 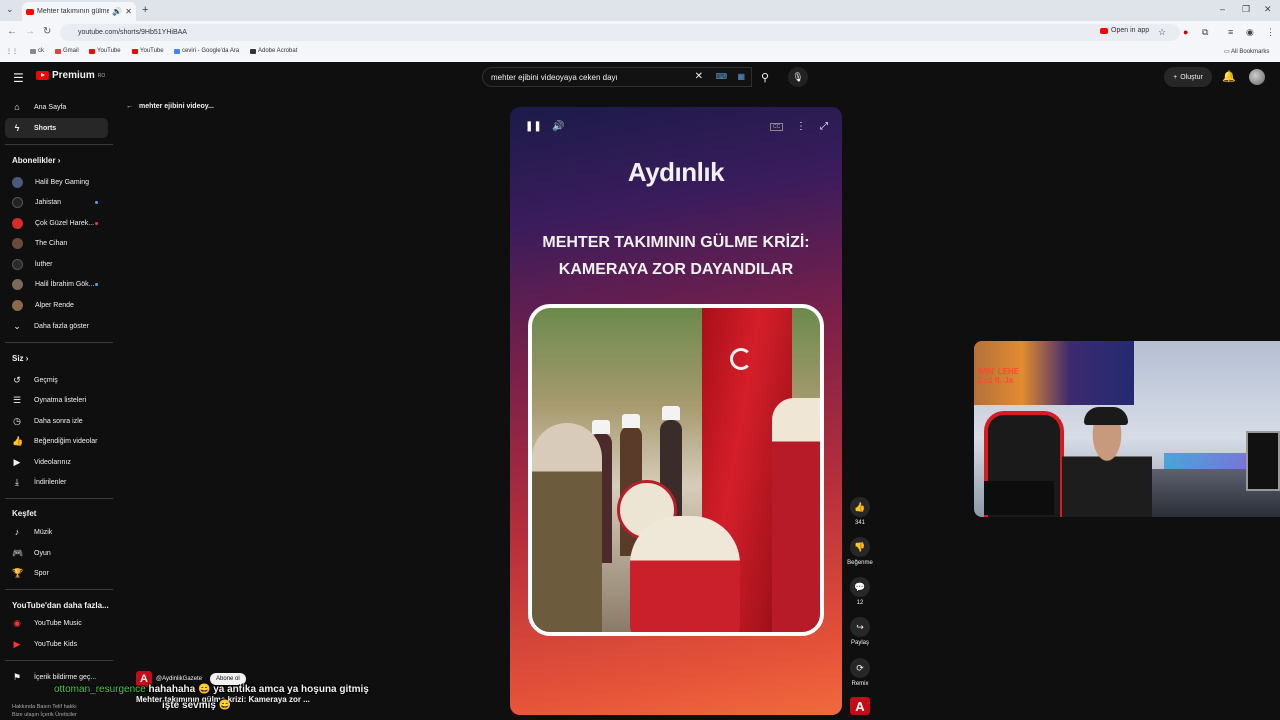 I want to click on tab-close-icon: ✕, so click(x=128, y=11).